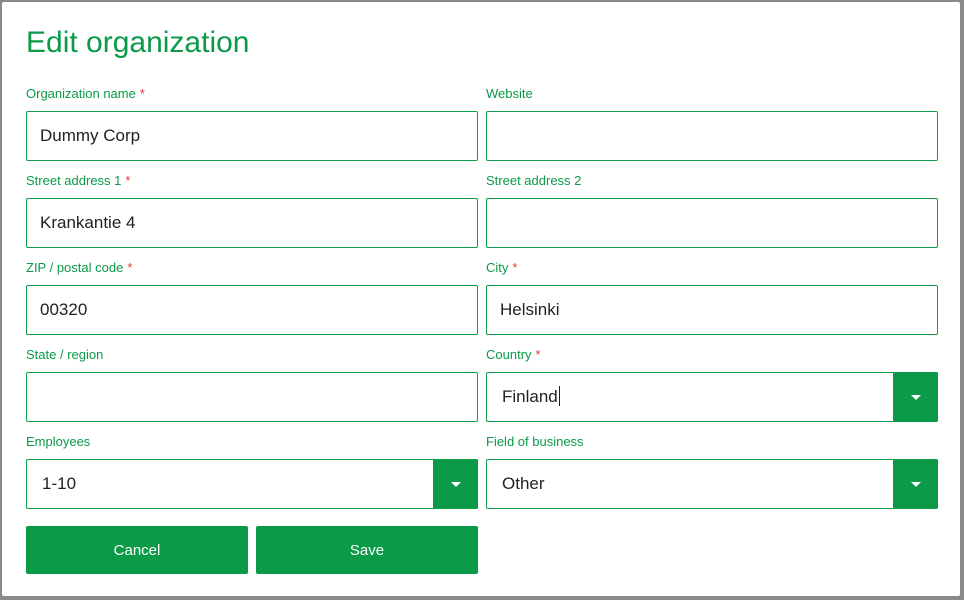 This screenshot has height=600, width=964. I want to click on country-field-group: Country * Finland, so click(712, 384).